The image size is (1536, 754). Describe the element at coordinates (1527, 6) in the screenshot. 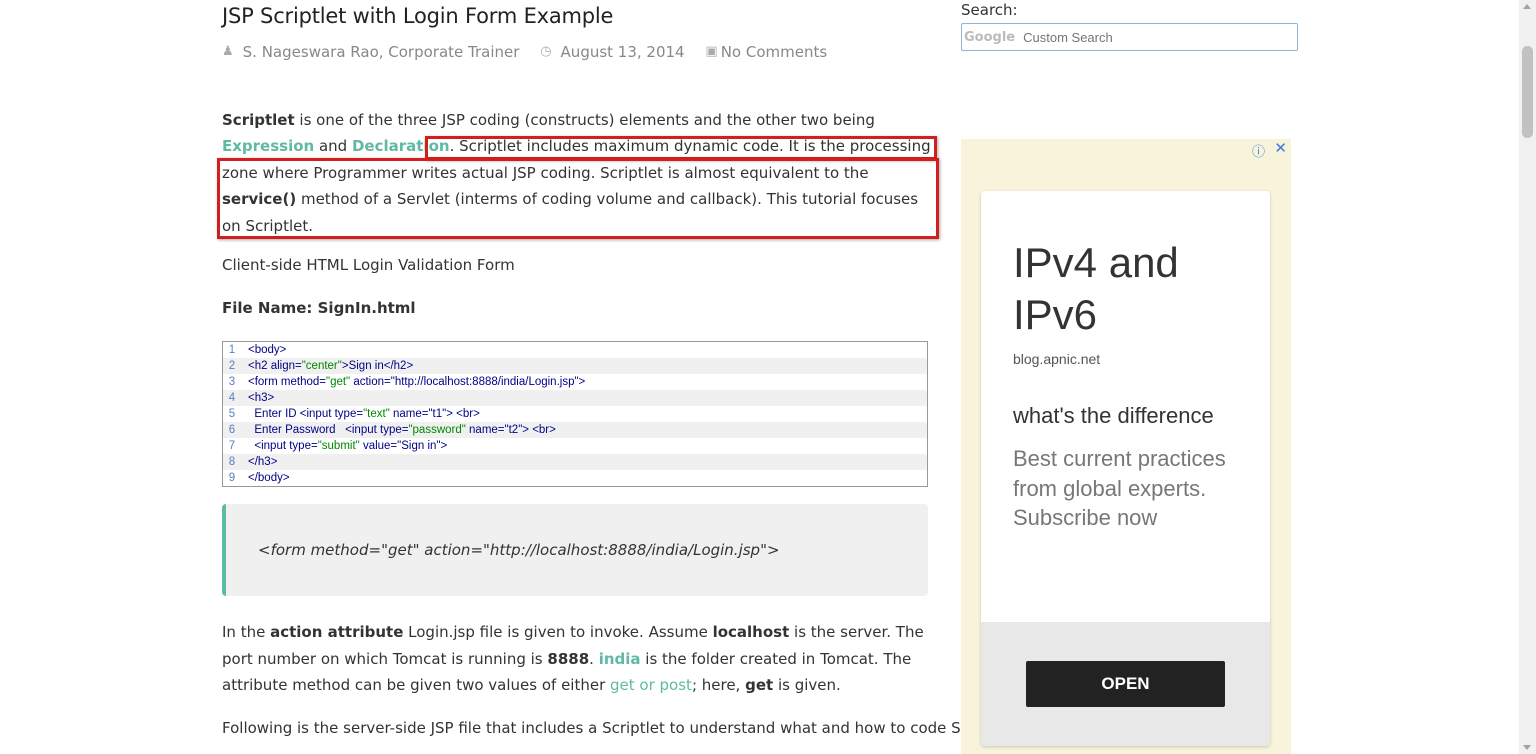

I see `scroll-up-arrow-icon` at that location.